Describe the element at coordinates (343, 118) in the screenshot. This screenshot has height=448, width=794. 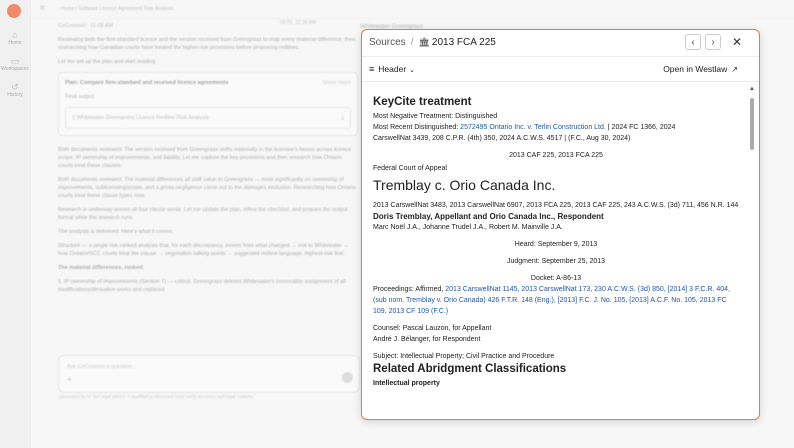
I see `download-icon: ⤓` at that location.